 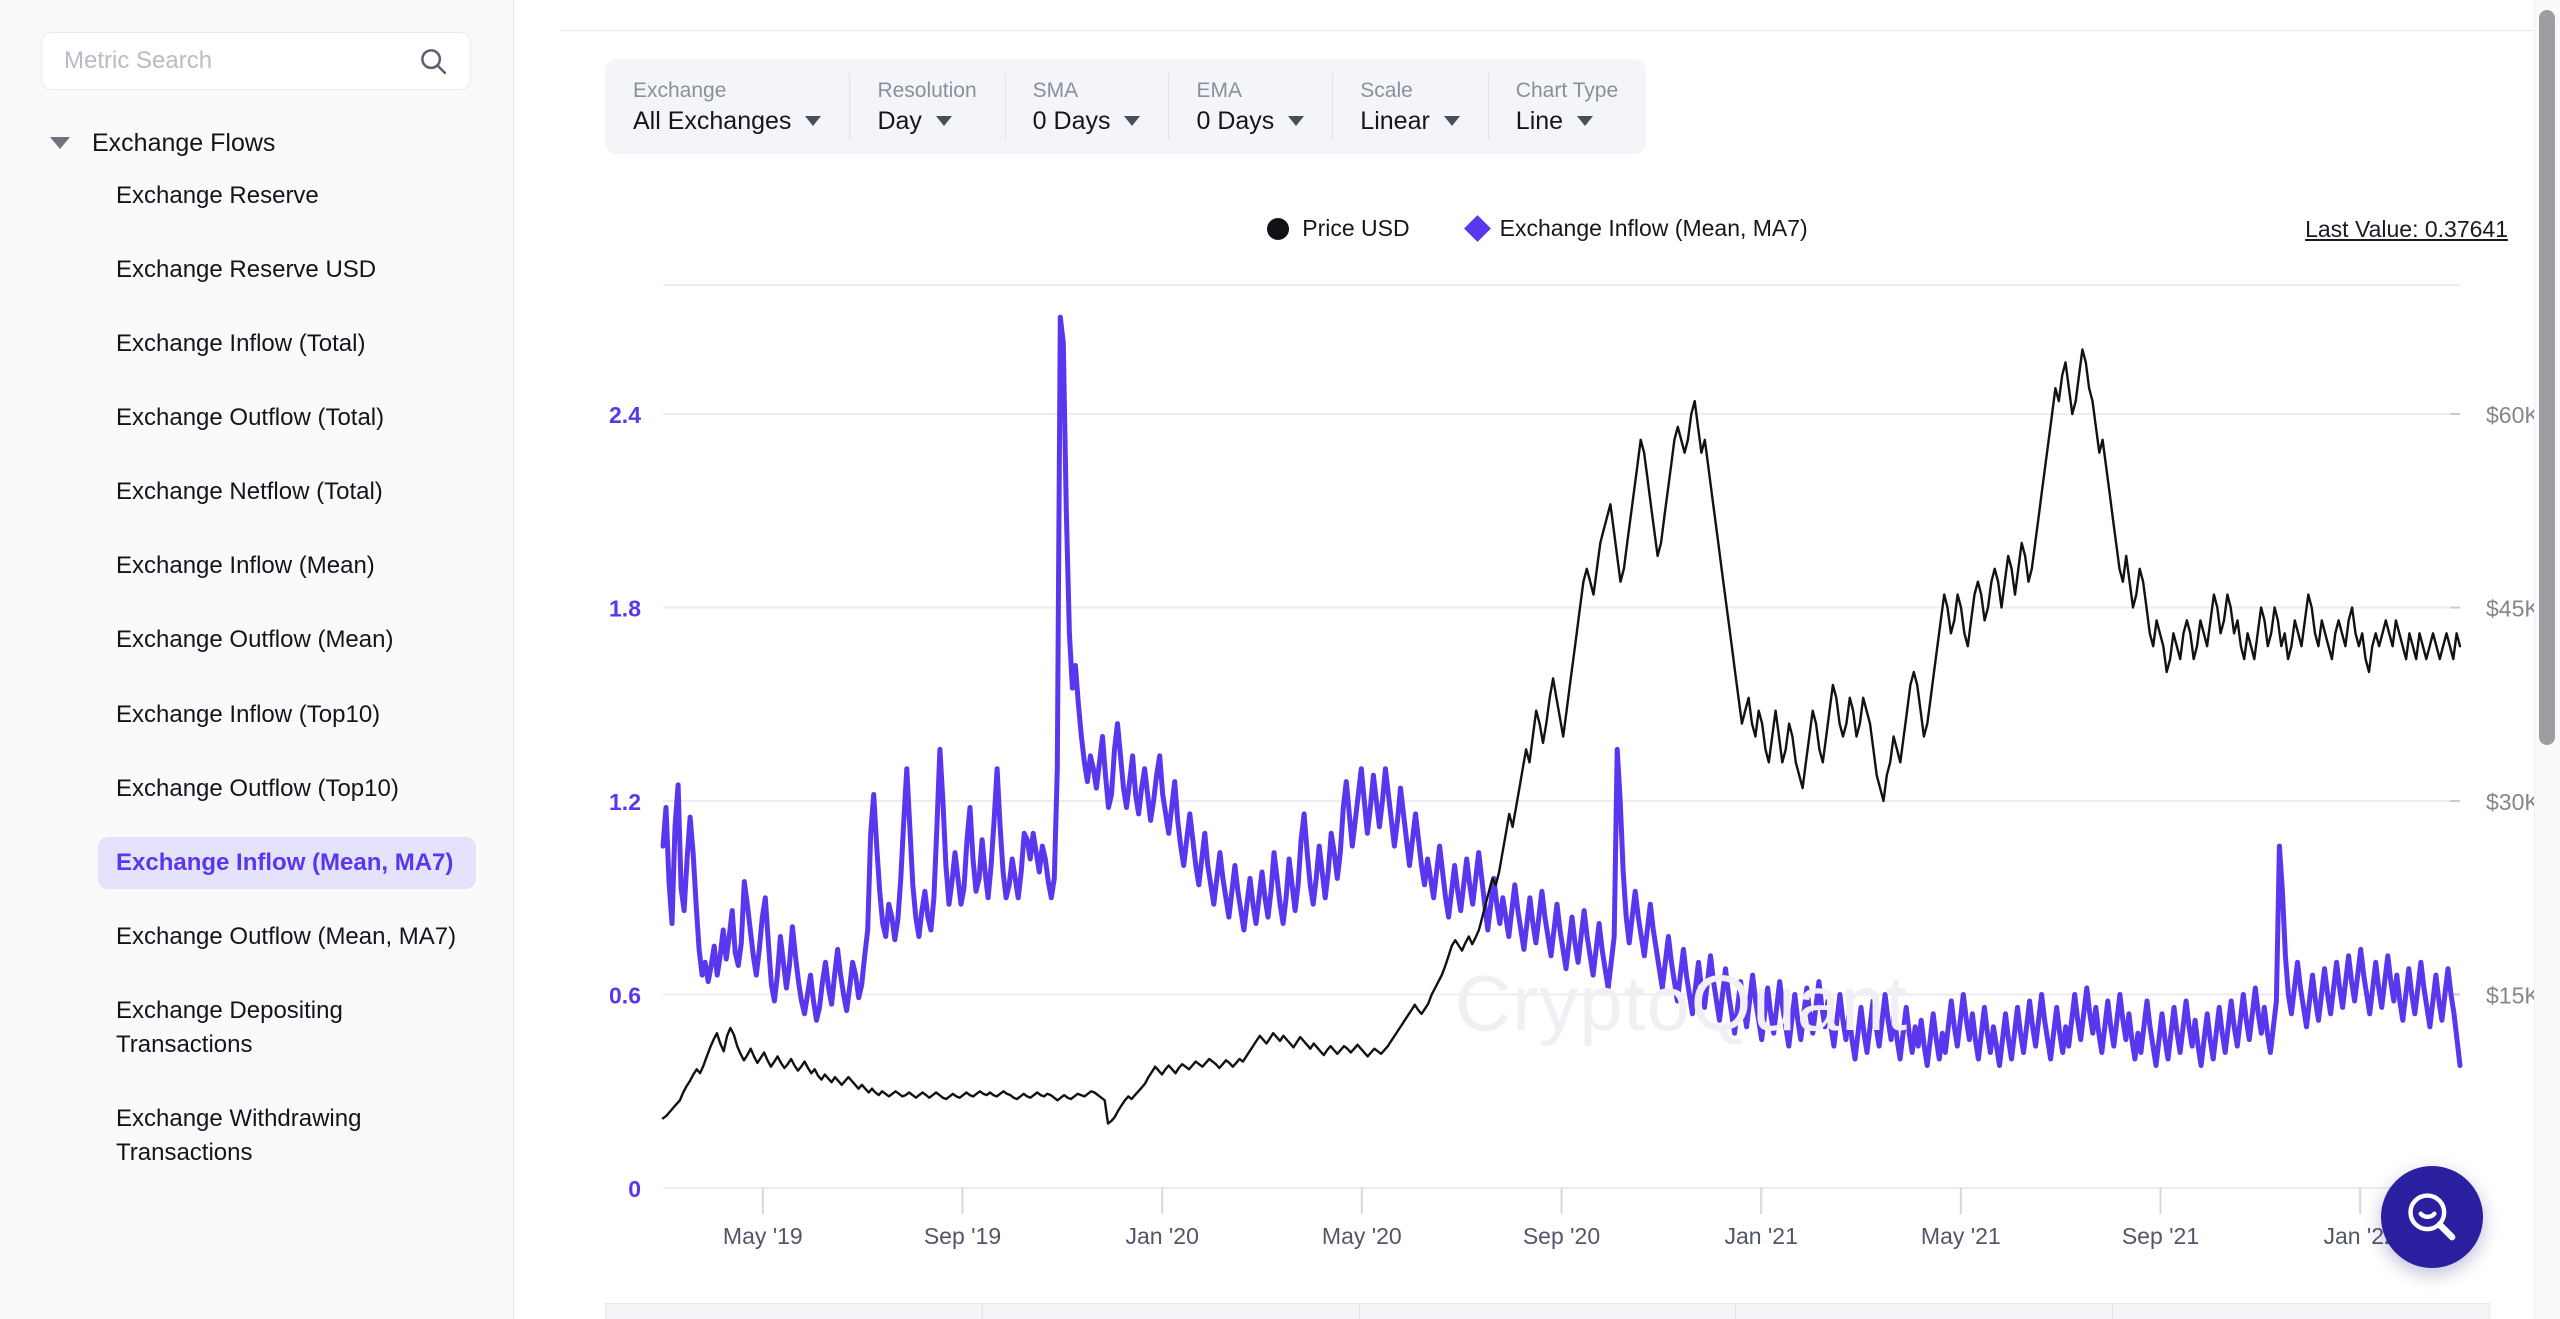 I want to click on scale-dropdown-value-text: Linear, so click(x=1395, y=120).